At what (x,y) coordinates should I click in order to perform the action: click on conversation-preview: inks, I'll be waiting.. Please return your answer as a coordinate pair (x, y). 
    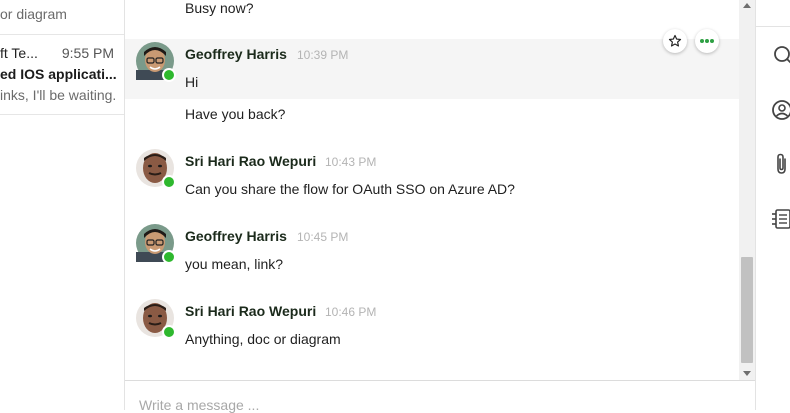
    Looking at the image, I should click on (58, 95).